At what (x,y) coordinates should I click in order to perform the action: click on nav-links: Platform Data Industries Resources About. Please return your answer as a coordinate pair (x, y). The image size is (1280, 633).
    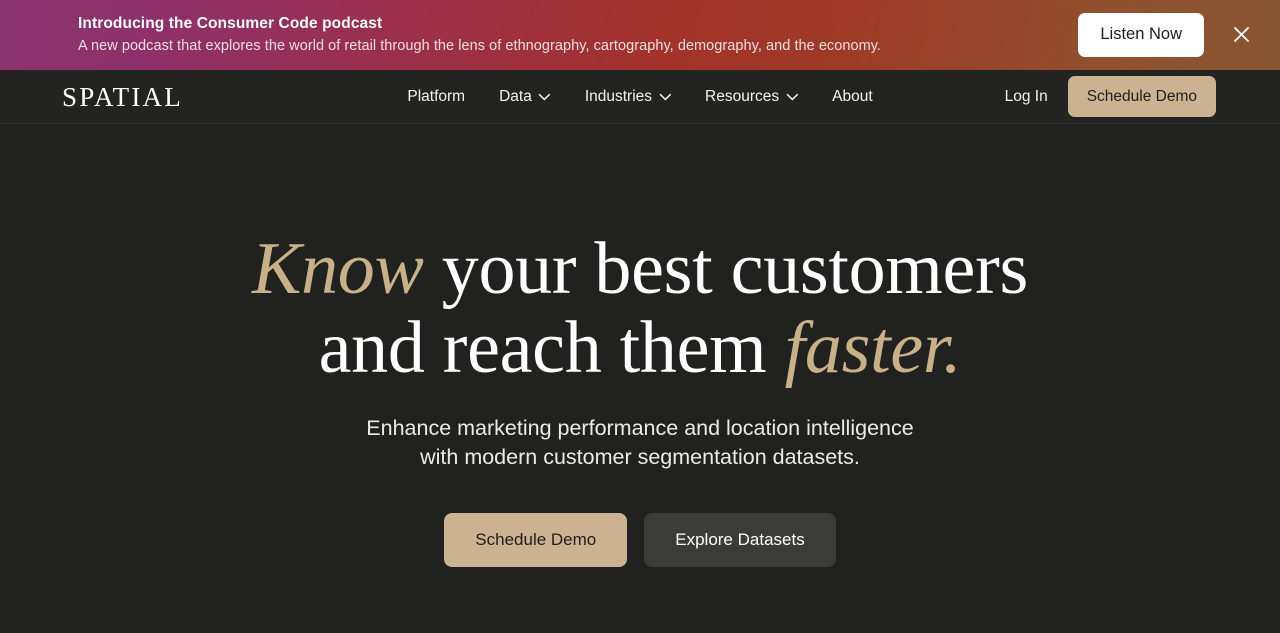
    Looking at the image, I should click on (639, 97).